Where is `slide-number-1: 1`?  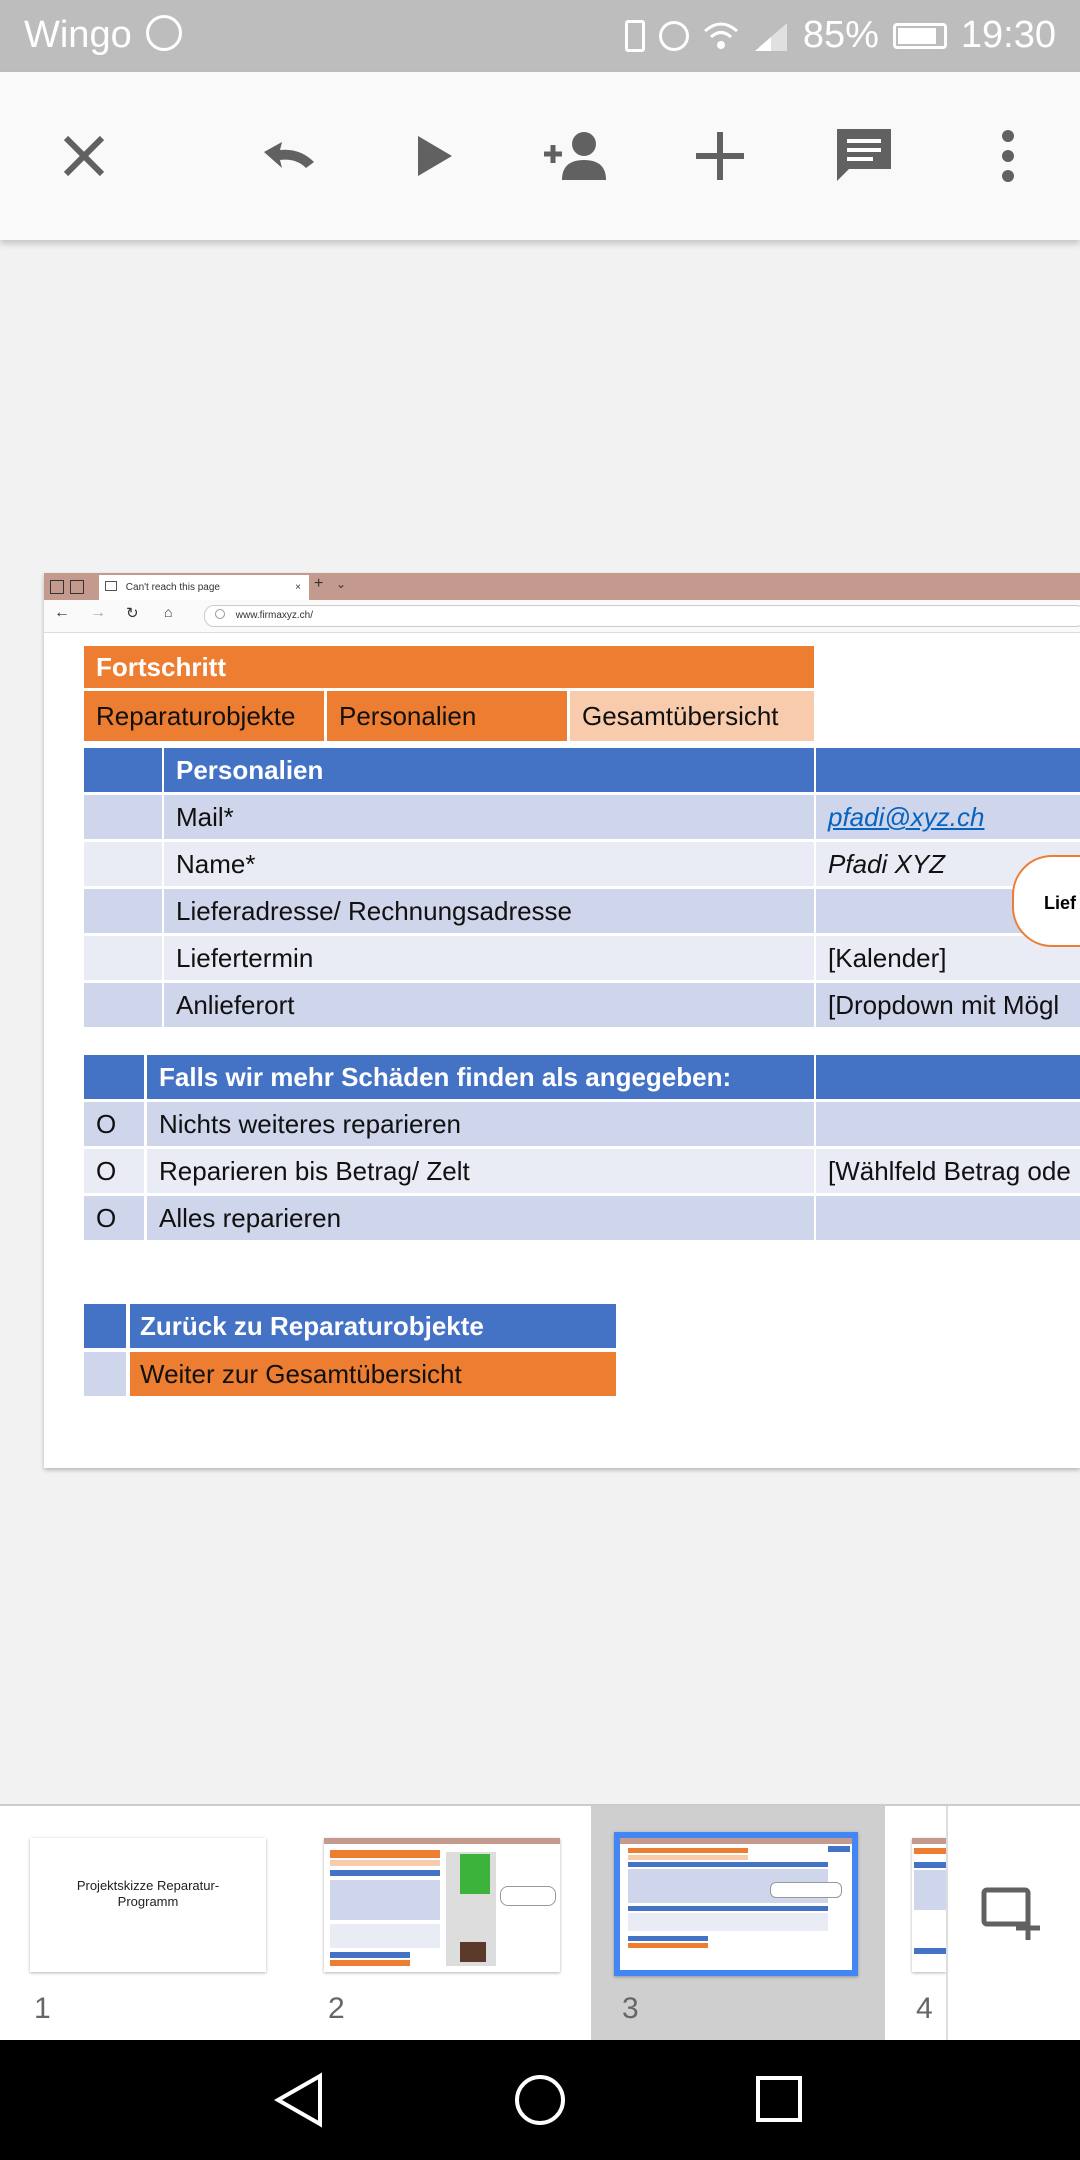 slide-number-1: 1 is located at coordinates (42, 2009).